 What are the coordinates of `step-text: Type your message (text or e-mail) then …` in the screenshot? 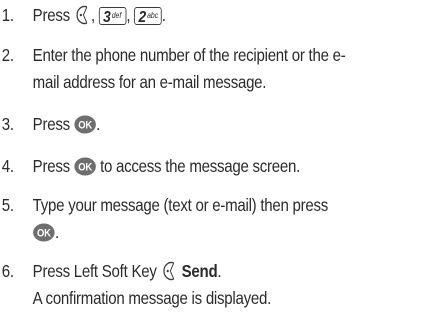 It's located at (180, 205).